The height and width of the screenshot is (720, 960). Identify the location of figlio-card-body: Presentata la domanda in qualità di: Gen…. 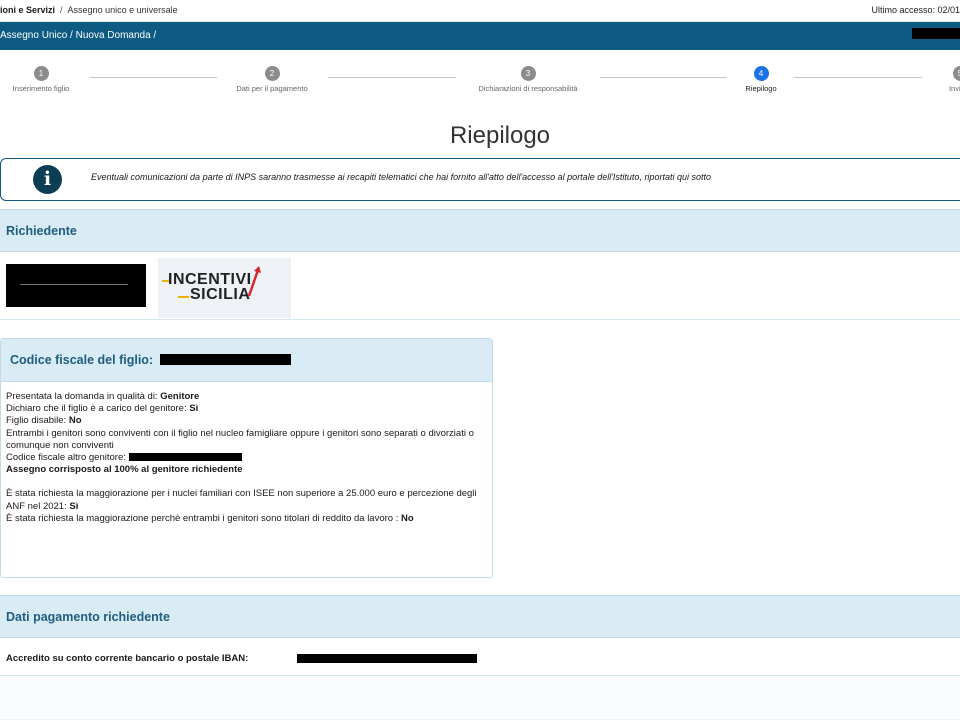
(247, 458).